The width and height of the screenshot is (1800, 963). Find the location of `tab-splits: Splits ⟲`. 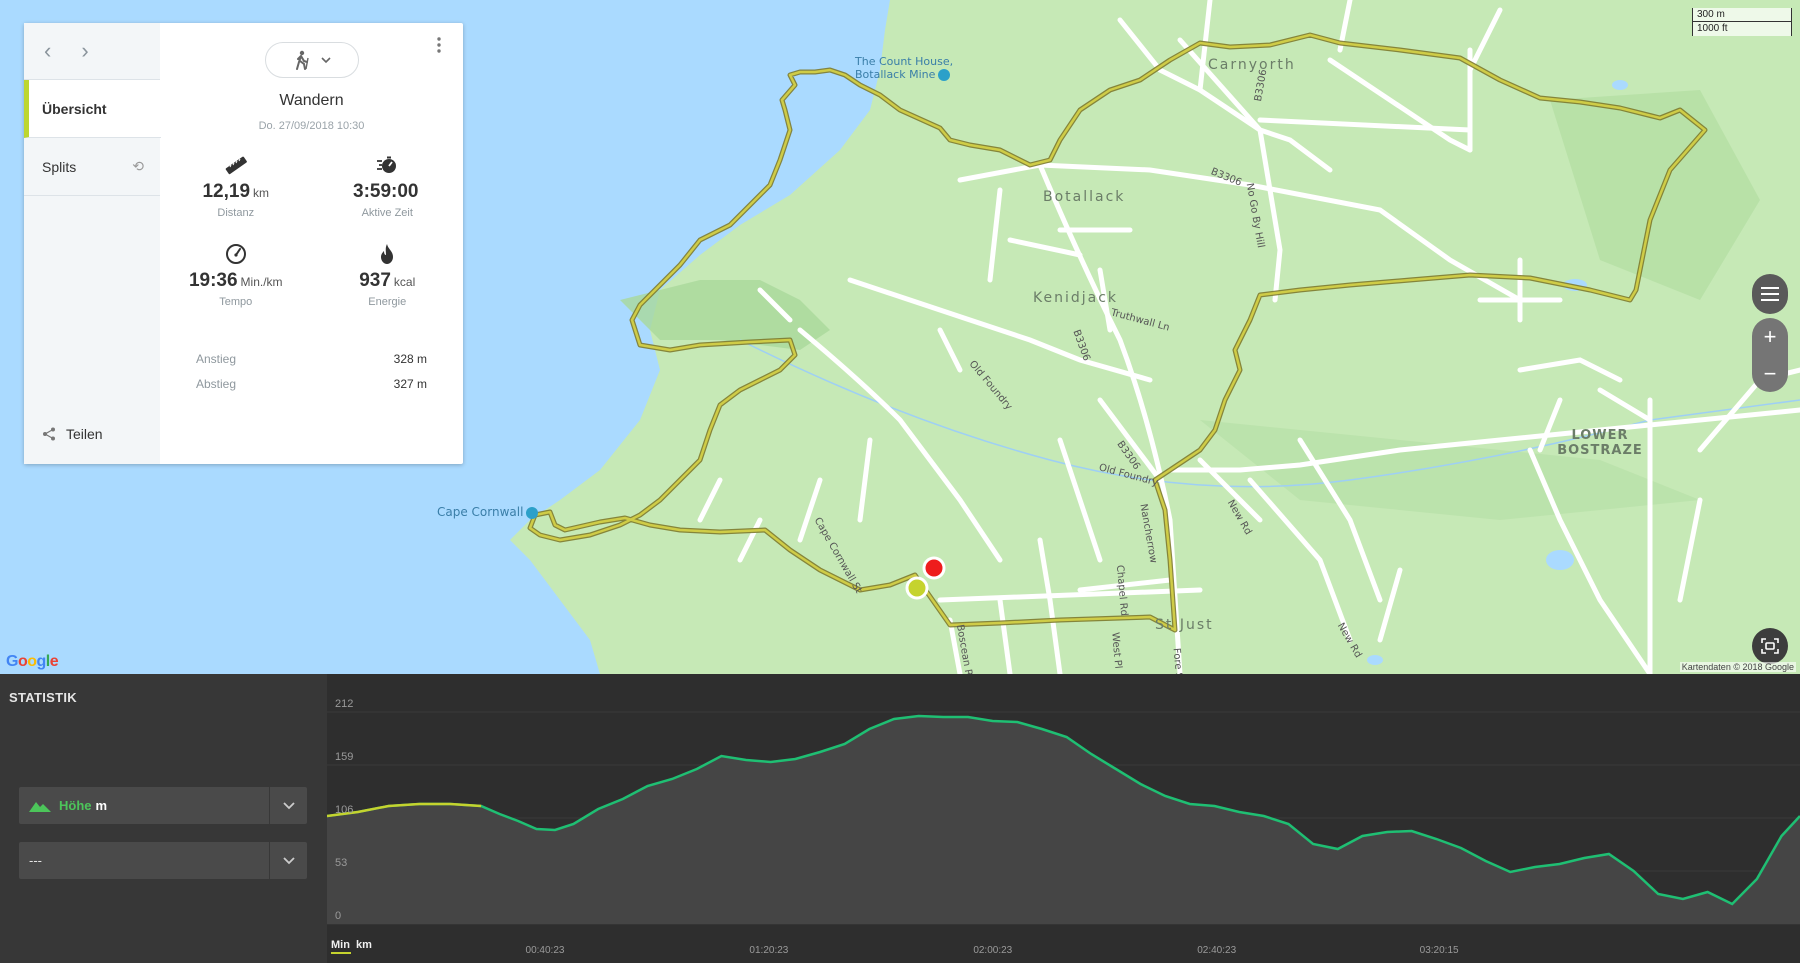

tab-splits: Splits ⟲ is located at coordinates (92, 167).